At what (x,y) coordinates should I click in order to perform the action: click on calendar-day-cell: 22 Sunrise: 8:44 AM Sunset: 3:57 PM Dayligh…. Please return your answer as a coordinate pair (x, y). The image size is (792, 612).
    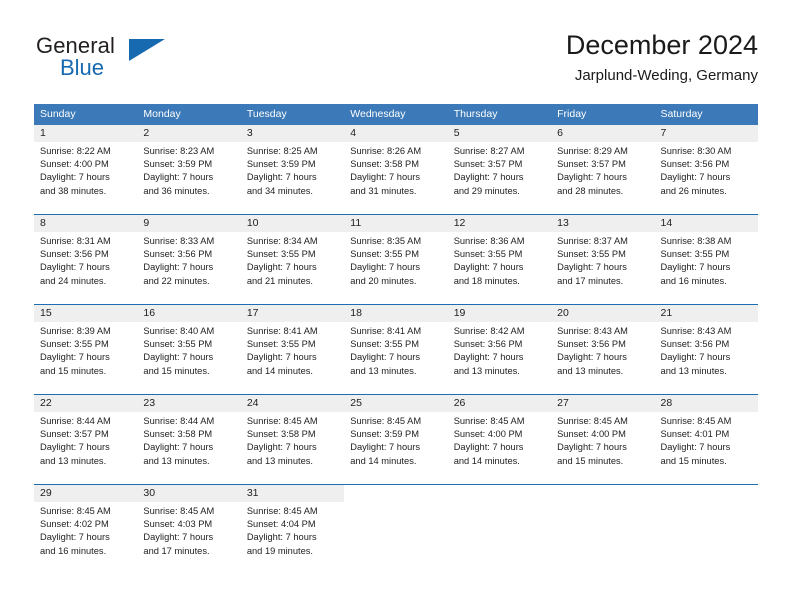
    Looking at the image, I should click on (86, 439).